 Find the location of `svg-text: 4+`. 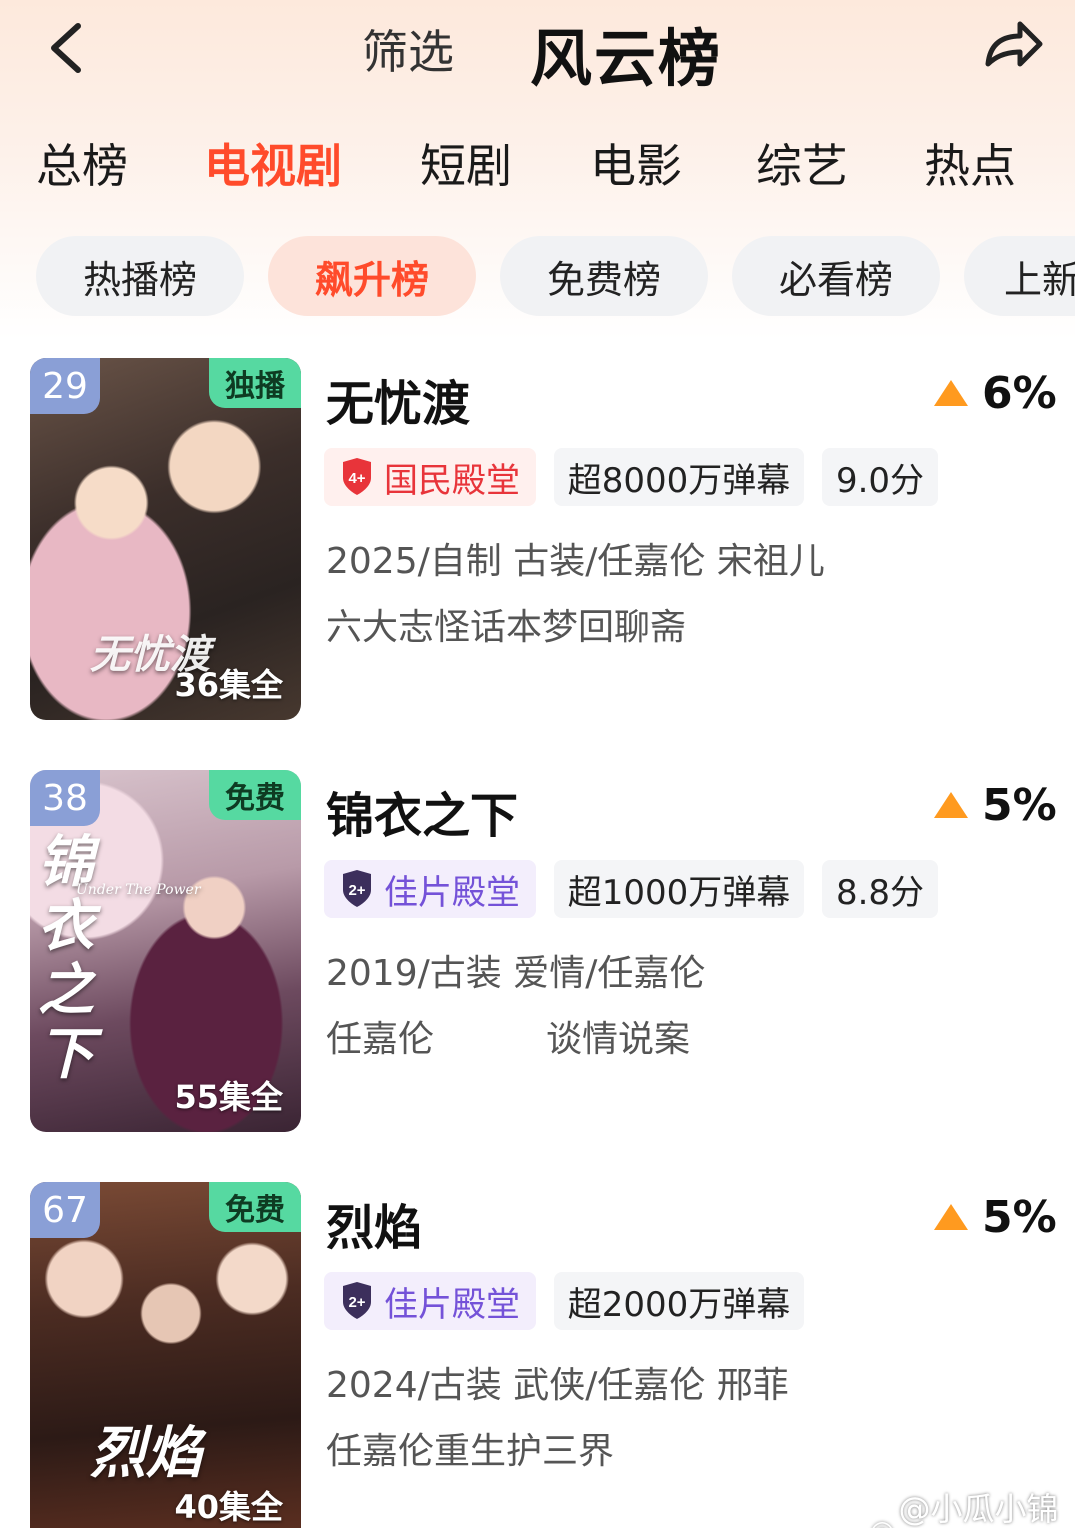

svg-text: 4+ is located at coordinates (356, 478).